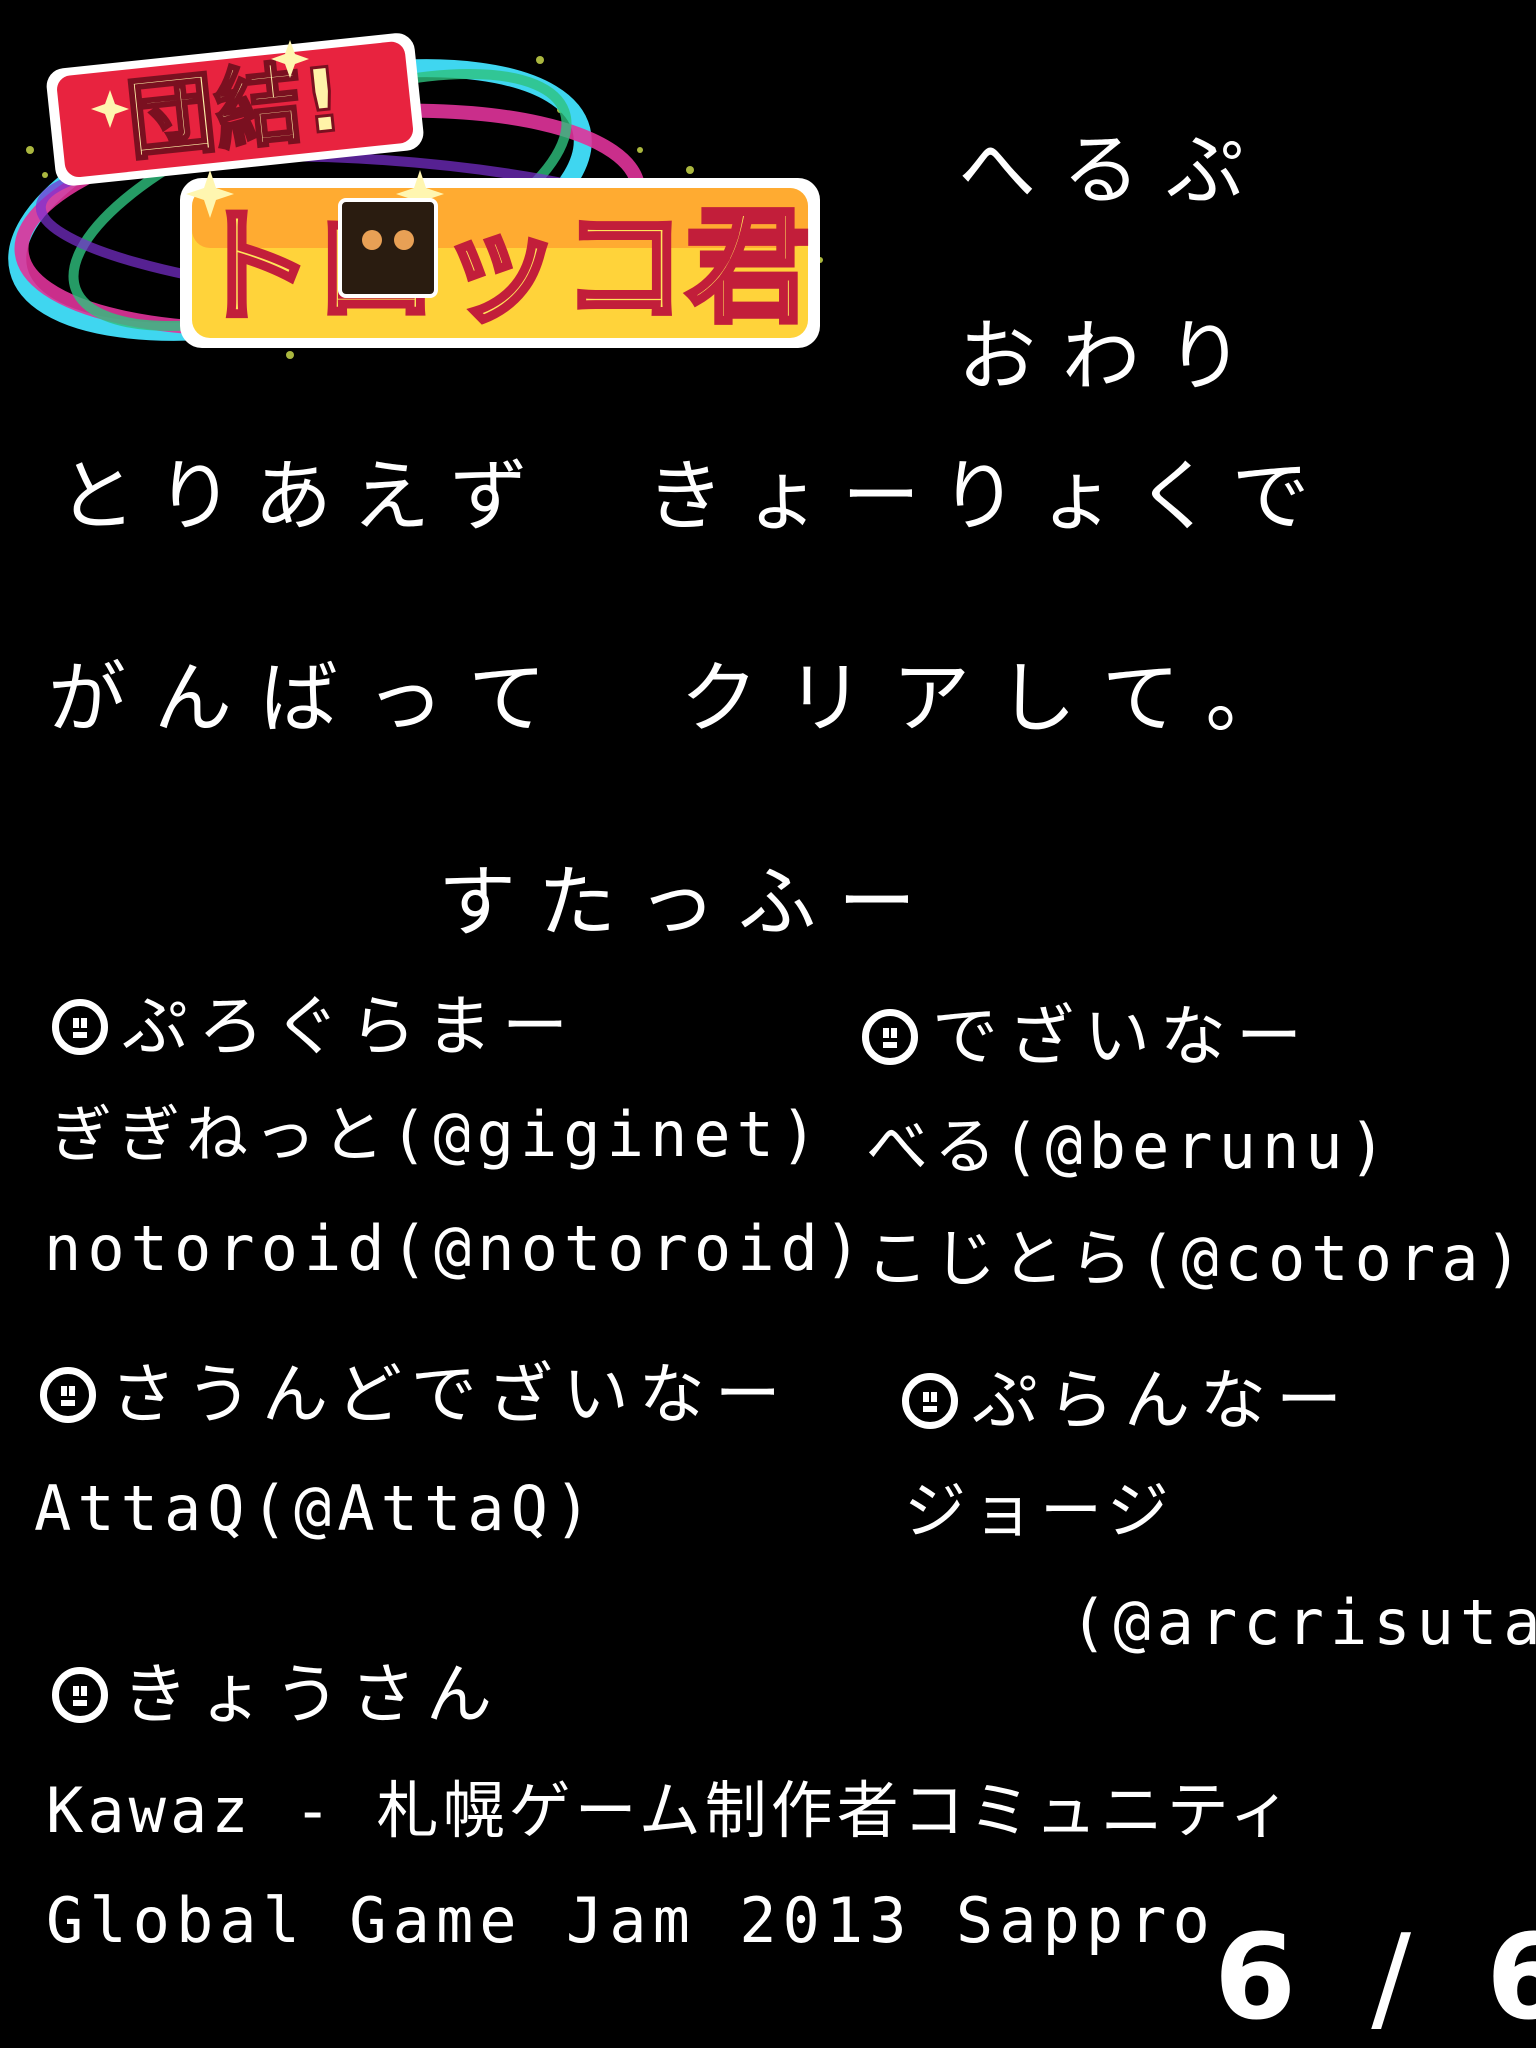 Image resolution: width=1536 pixels, height=2048 pixels. What do you see at coordinates (500, 268) in the screenshot?
I see `logo-title-line2: トロッコ君` at bounding box center [500, 268].